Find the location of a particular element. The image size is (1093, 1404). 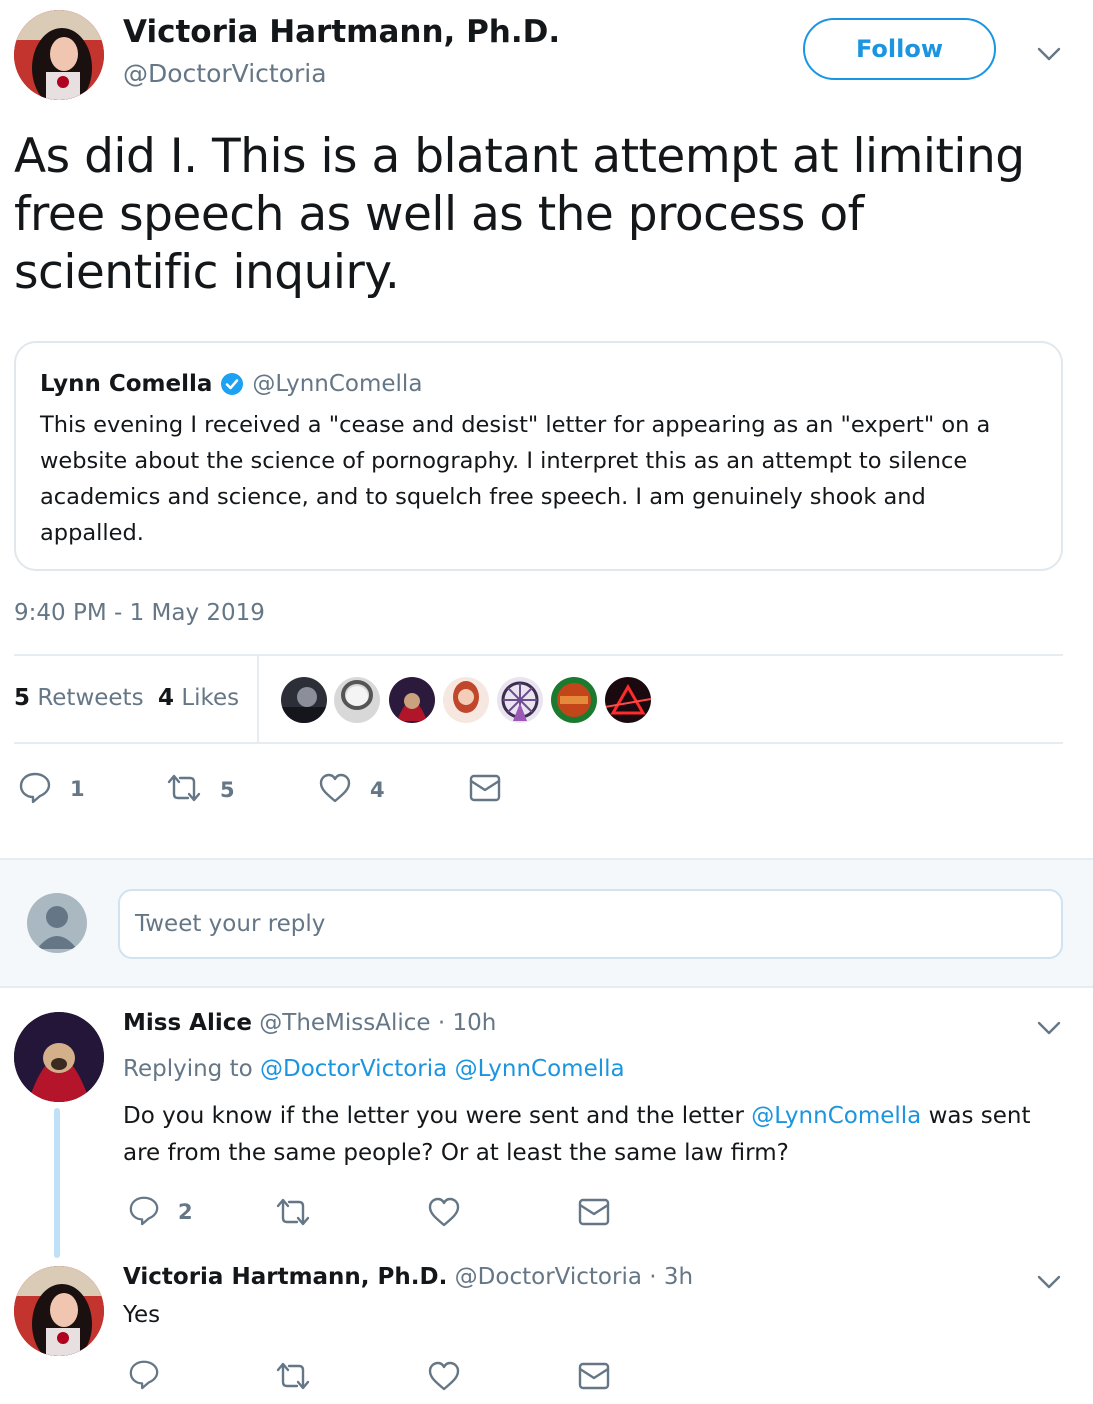

like-count: 4 is located at coordinates (377, 790).